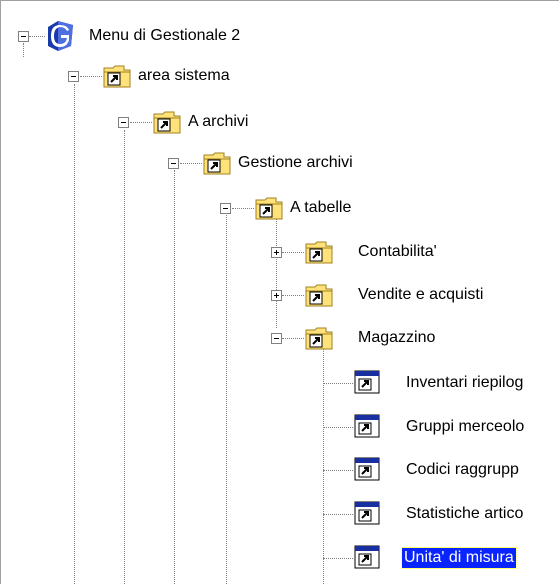 The image size is (559, 584). What do you see at coordinates (164, 36) in the screenshot?
I see `tree-node-label-root: Menu di Gestionale 2` at bounding box center [164, 36].